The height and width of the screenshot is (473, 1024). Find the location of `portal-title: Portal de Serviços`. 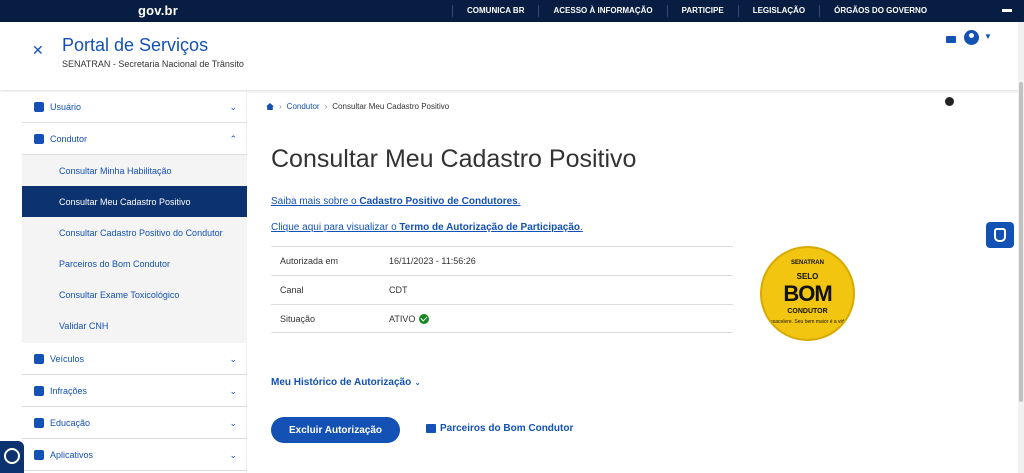

portal-title: Portal de Serviços is located at coordinates (135, 45).